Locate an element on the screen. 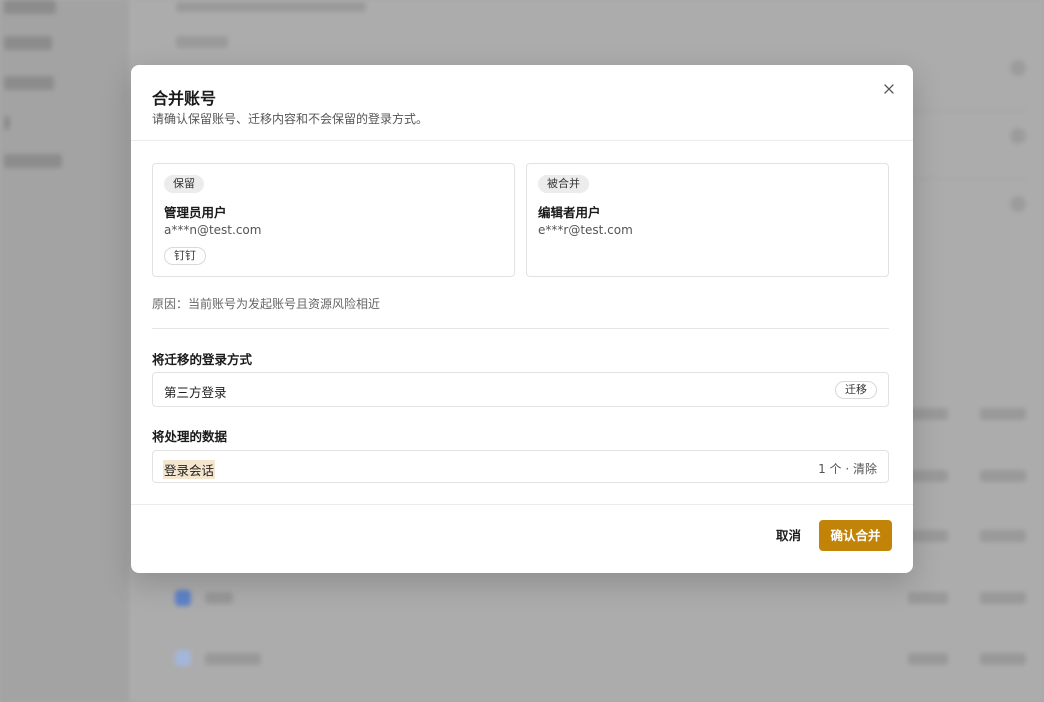 The image size is (1044, 702). merged-account-name: 编辑者用户 is located at coordinates (569, 212).